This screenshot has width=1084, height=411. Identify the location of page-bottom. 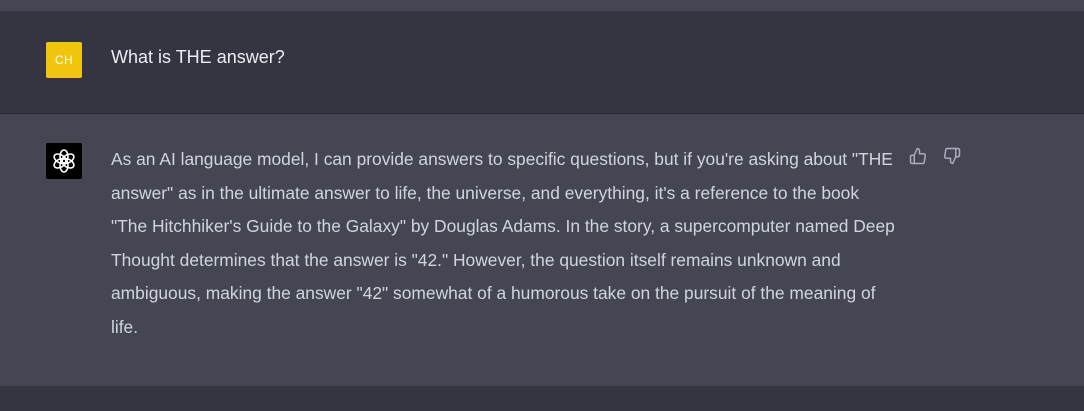
(542, 398).